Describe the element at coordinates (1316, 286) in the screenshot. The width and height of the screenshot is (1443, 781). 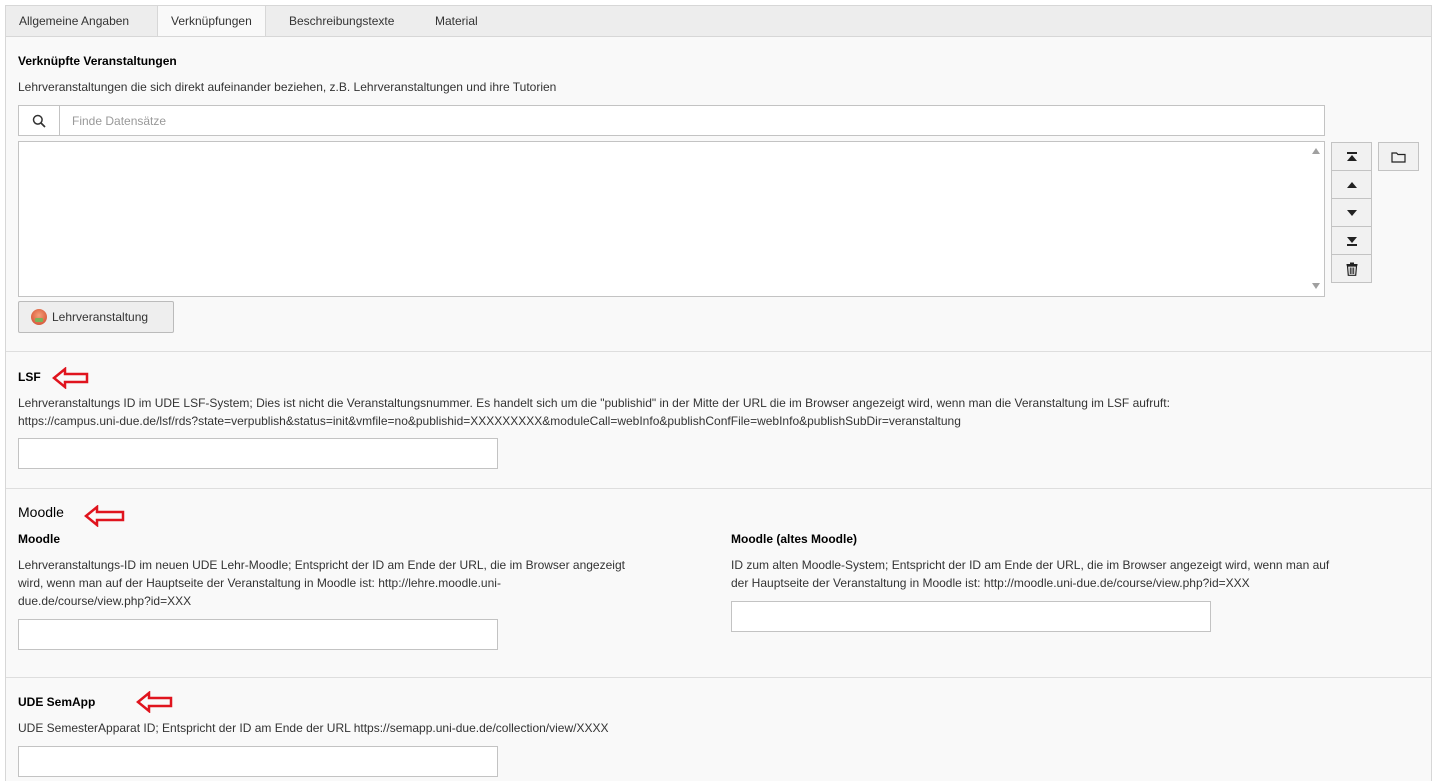
I see `scroll-down-icon` at that location.